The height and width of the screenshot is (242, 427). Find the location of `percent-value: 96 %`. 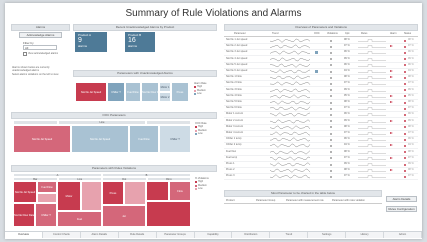

percent-value: 96 % is located at coordinates (347, 114).